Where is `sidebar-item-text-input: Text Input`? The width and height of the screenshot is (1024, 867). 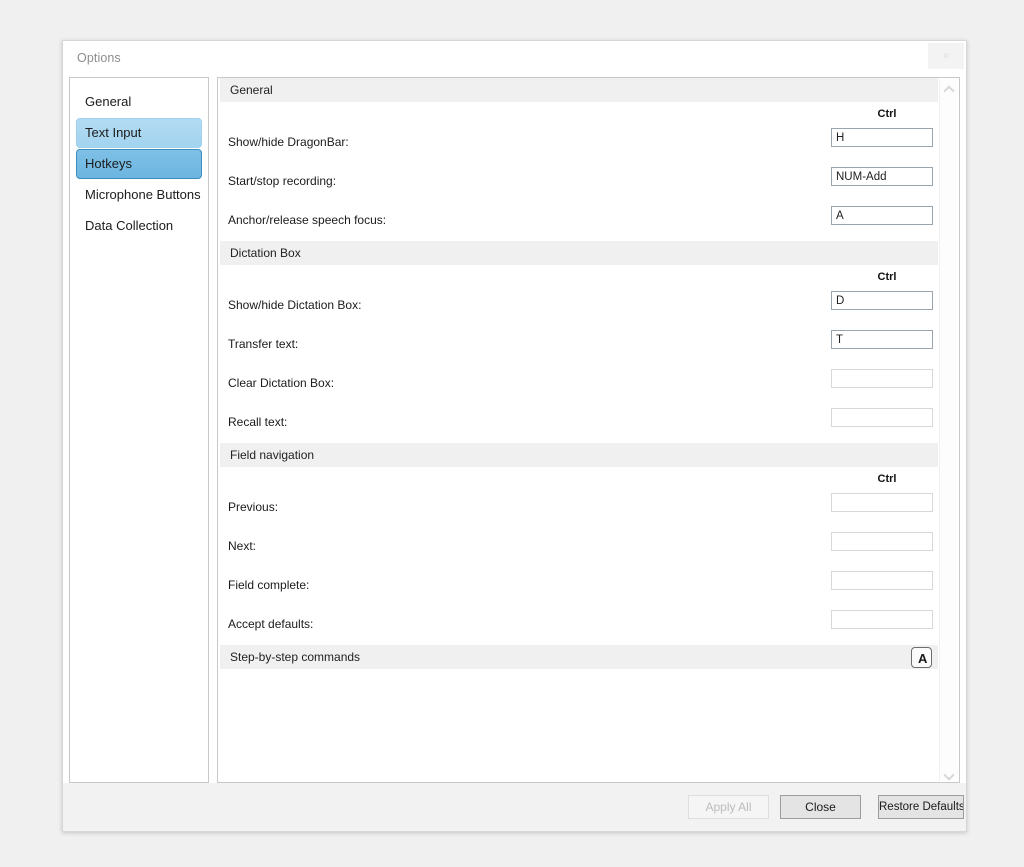
sidebar-item-text-input: Text Input is located at coordinates (139, 133).